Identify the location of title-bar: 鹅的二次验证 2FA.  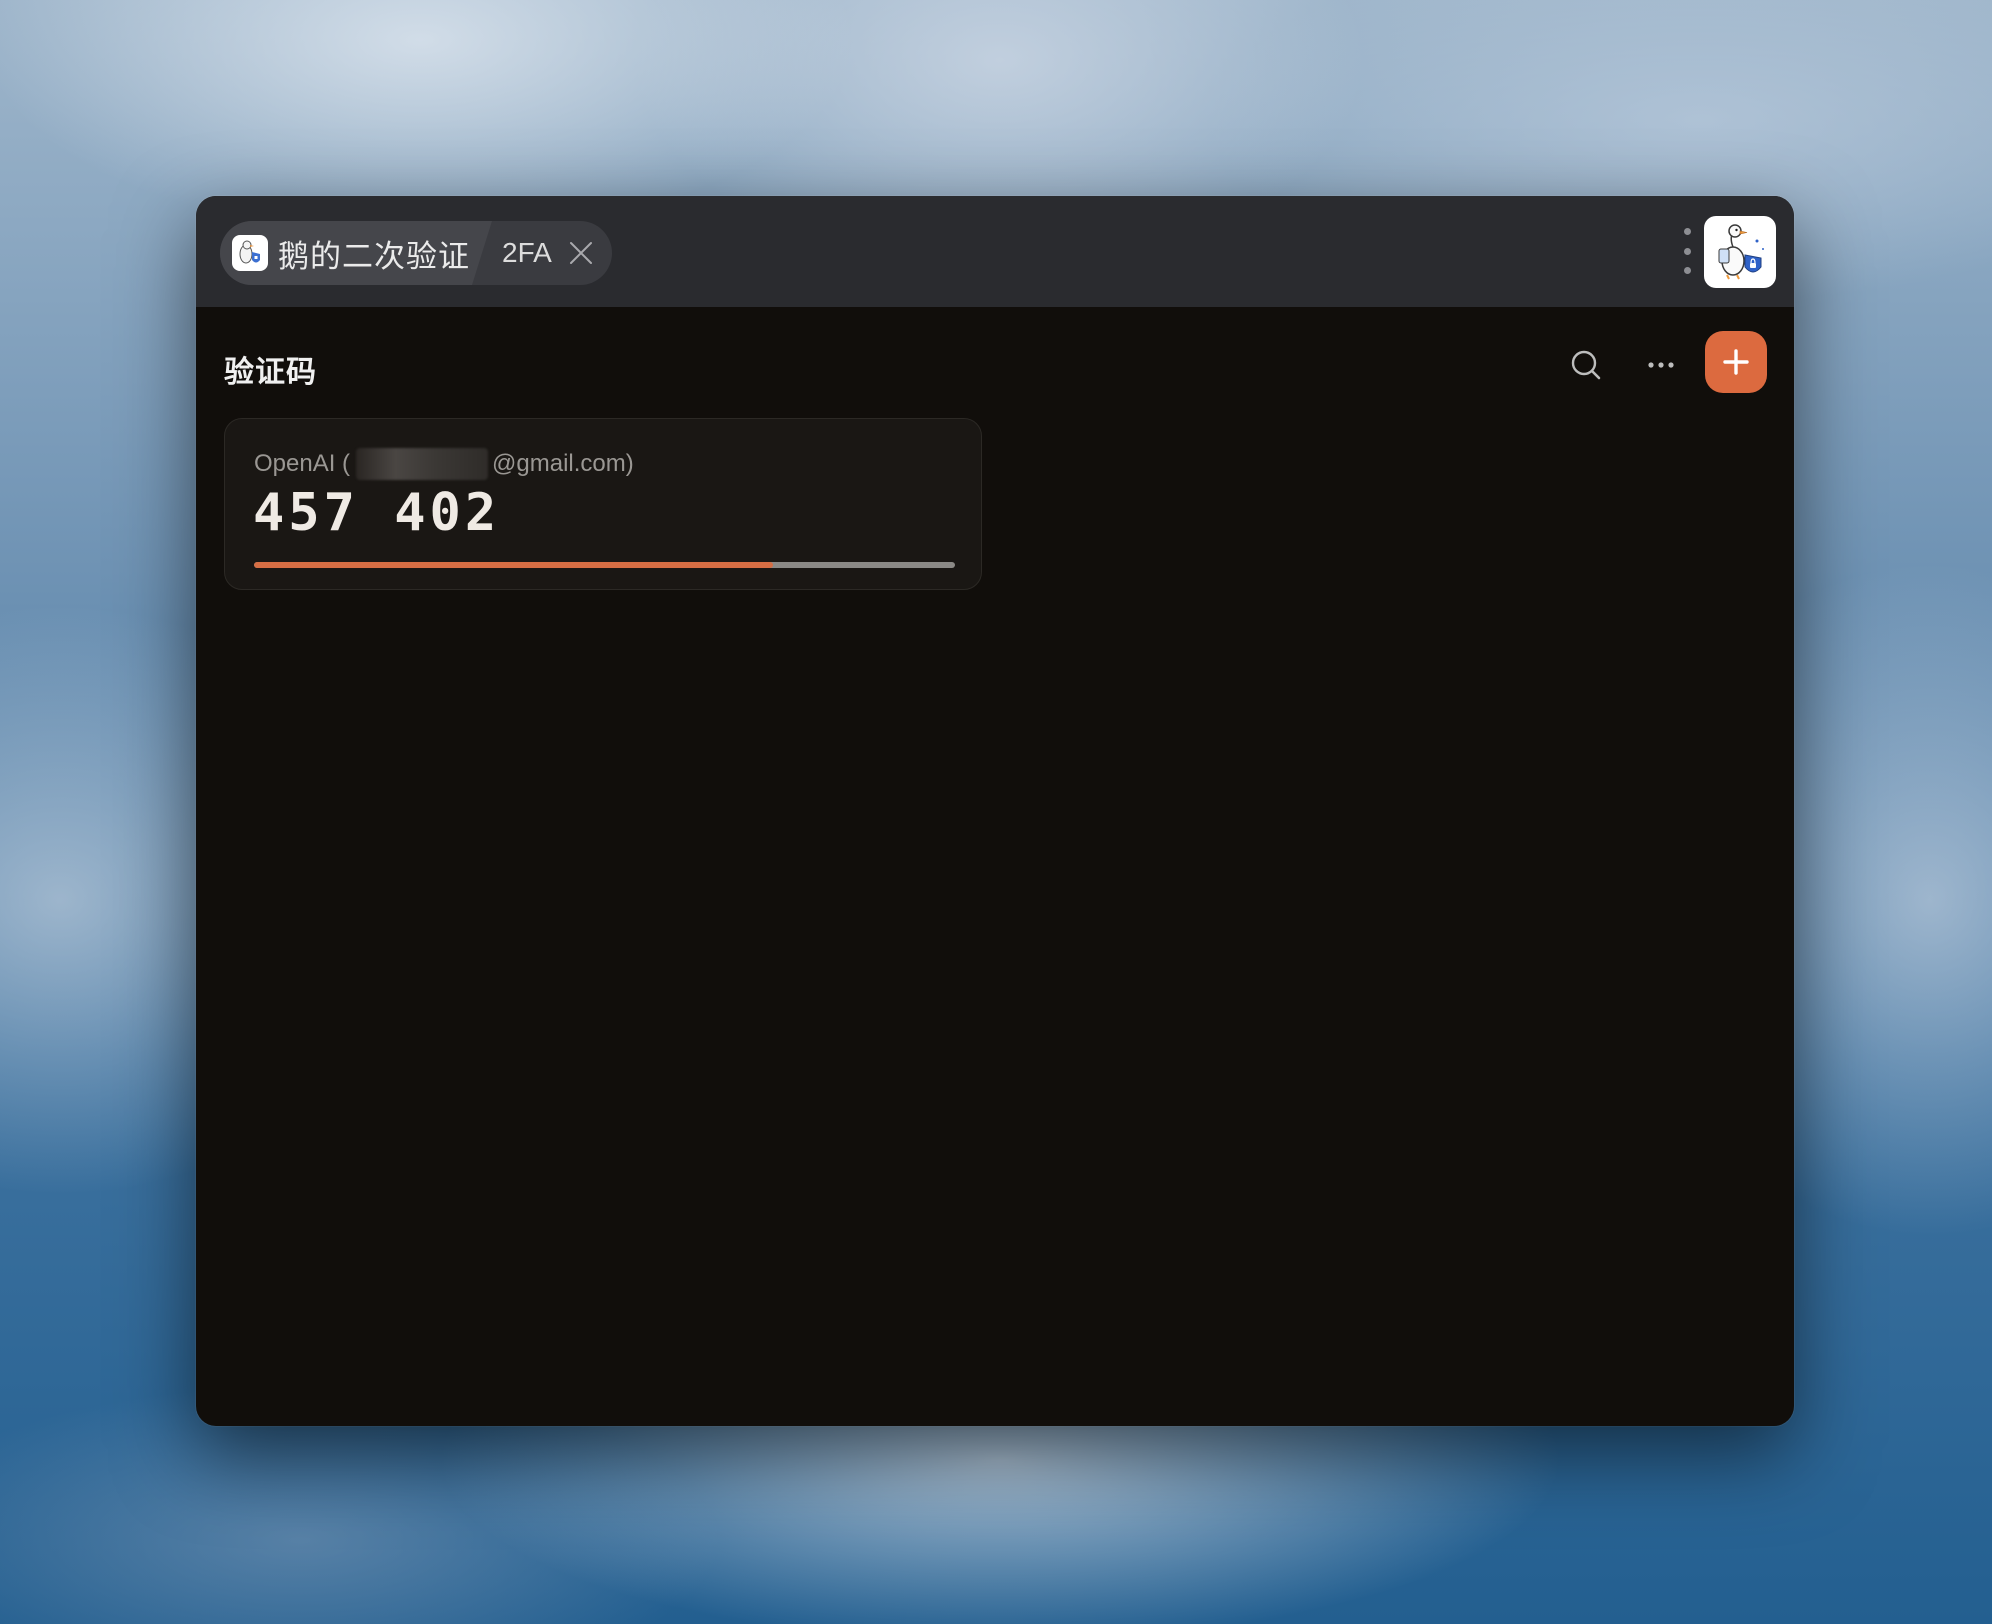
(995, 251).